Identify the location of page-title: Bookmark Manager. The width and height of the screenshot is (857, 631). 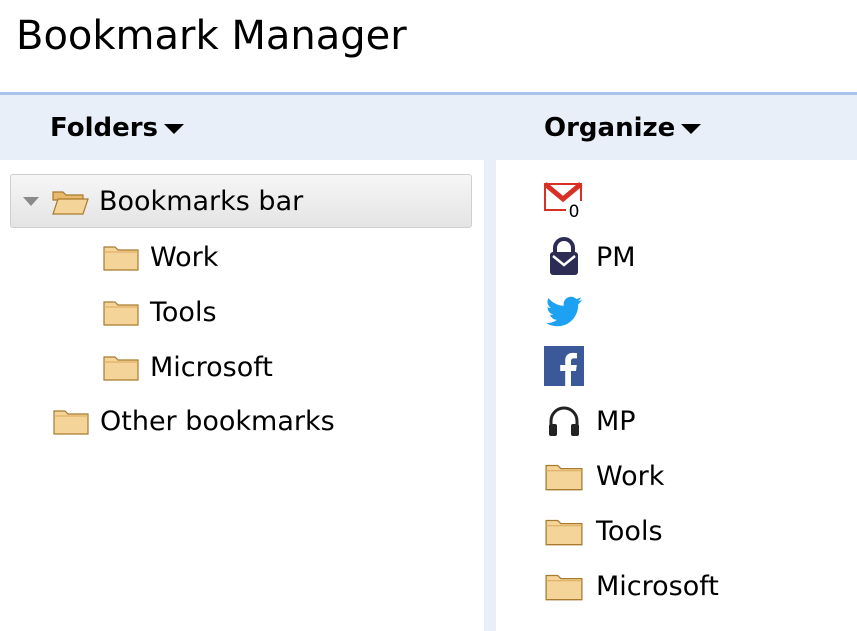
(211, 36).